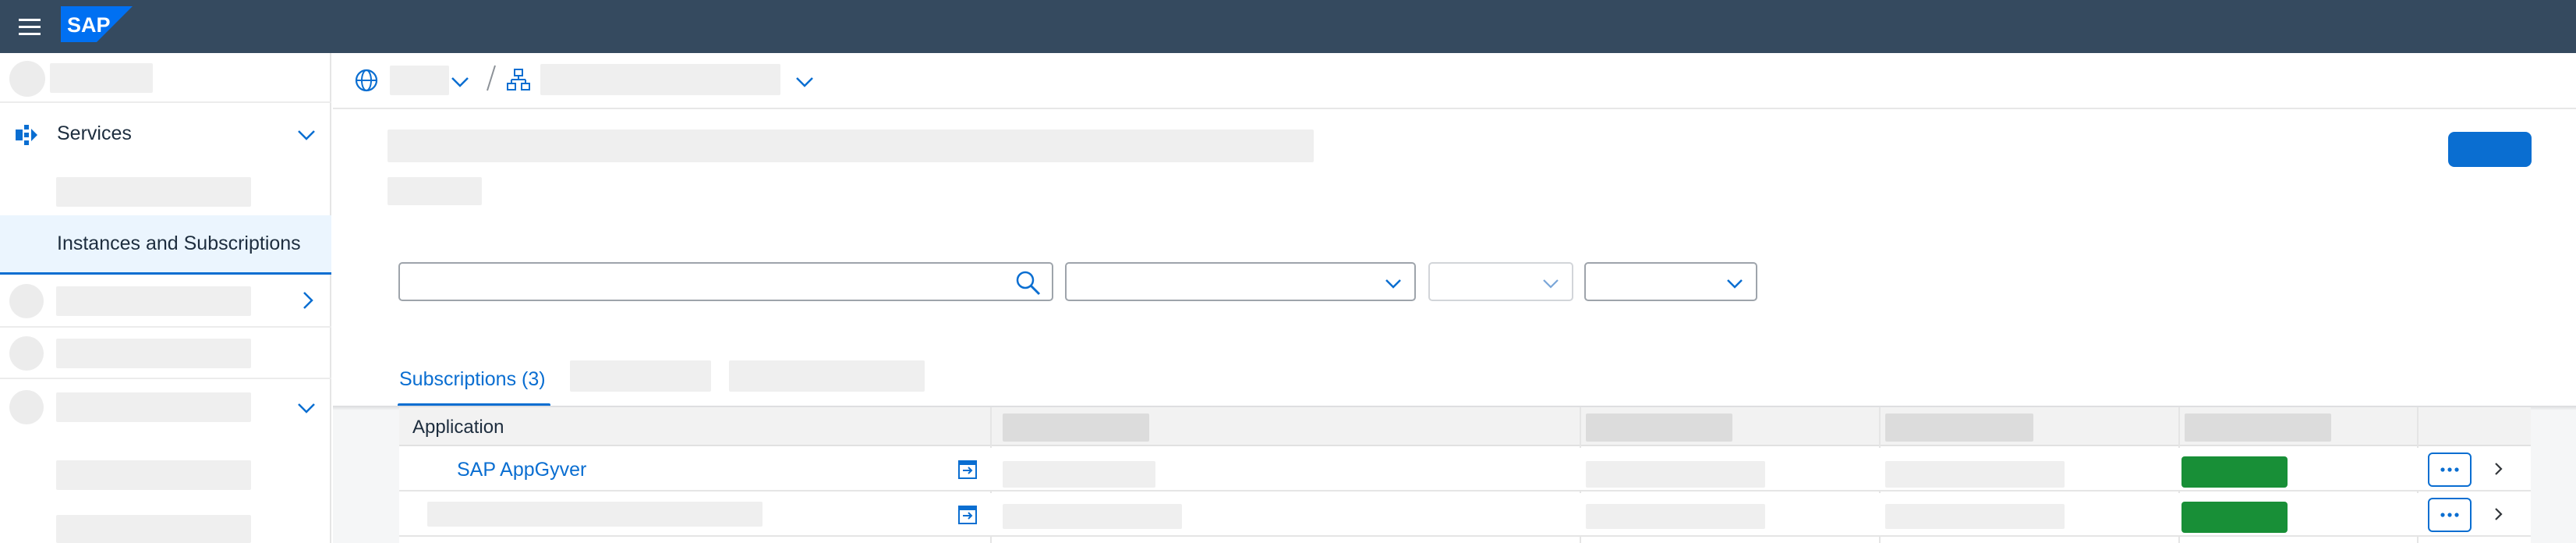  I want to click on subaccount-placeholder, so click(660, 79).